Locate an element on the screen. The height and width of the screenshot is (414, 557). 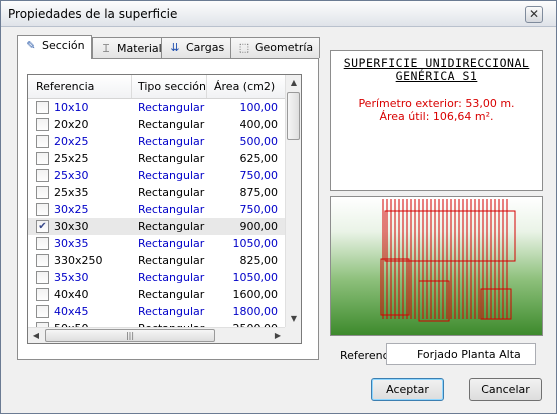
table-row: 25x35 Rectangular 875,00 is located at coordinates (157, 192).